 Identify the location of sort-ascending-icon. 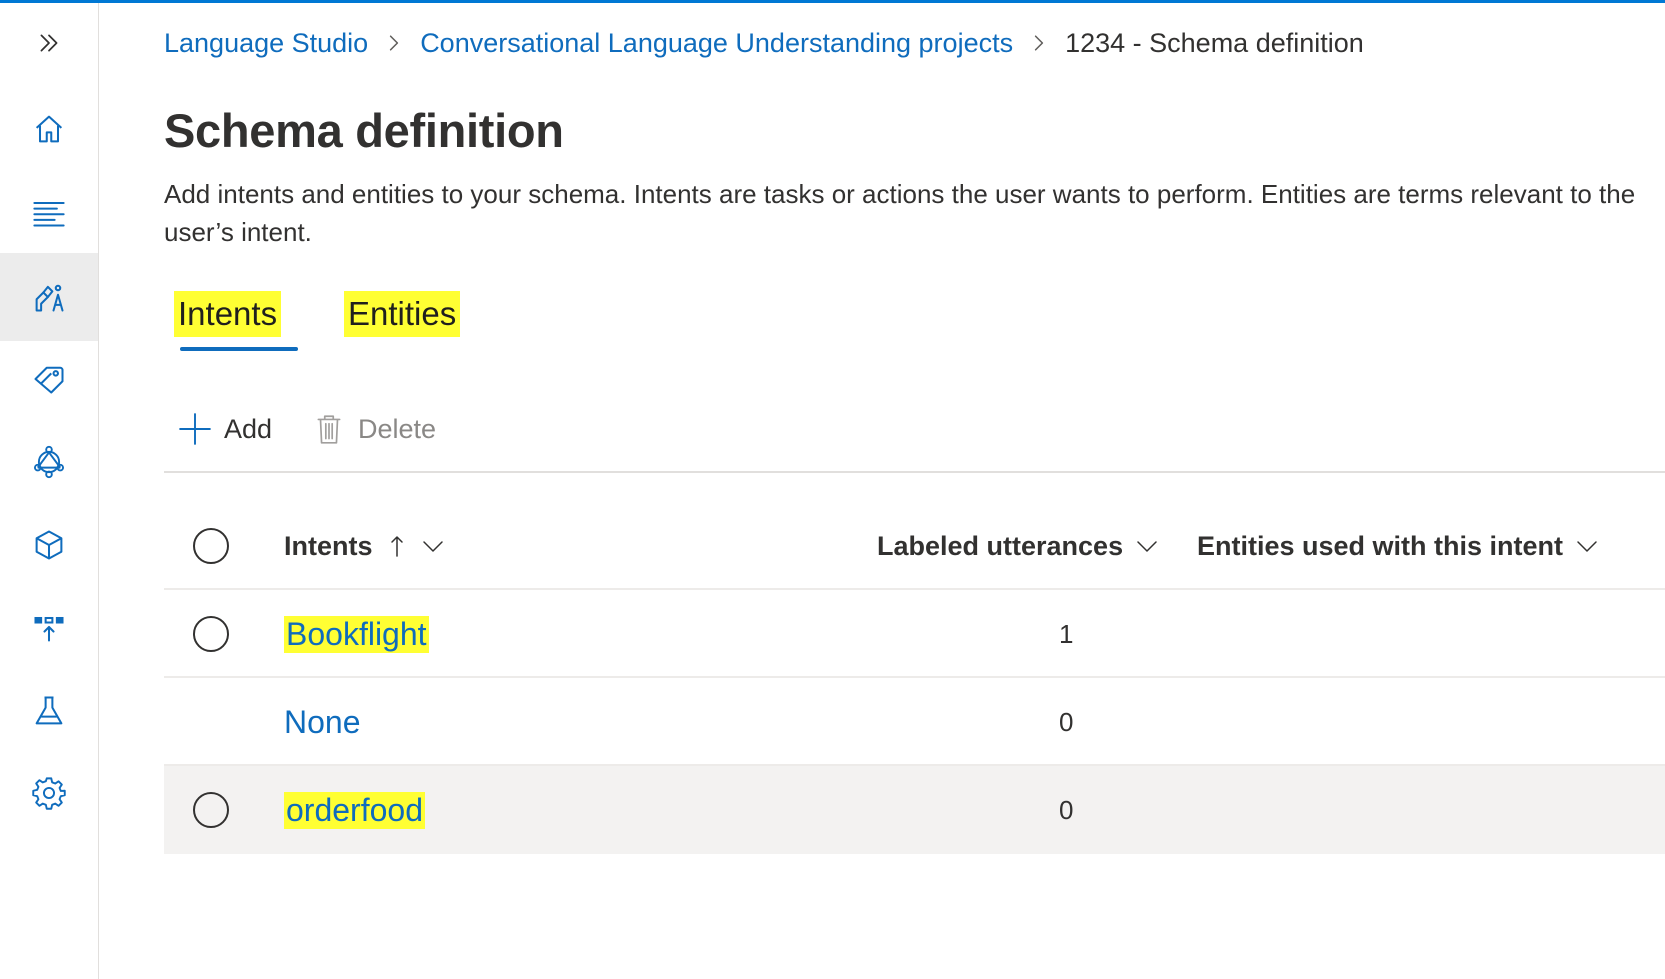
(397, 546).